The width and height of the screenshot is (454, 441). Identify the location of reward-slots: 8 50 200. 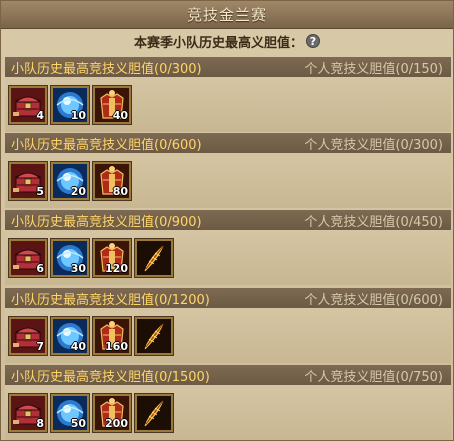
(228, 412).